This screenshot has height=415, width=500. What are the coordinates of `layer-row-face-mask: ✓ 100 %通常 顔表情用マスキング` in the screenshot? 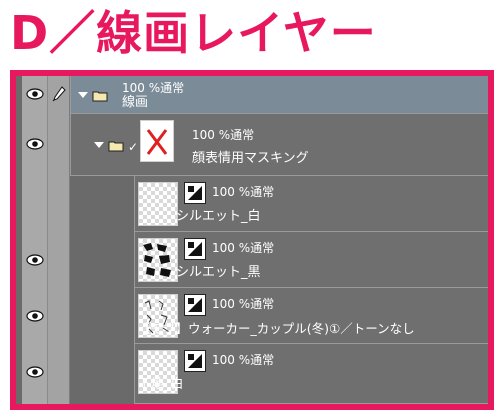 It's located at (252, 145).